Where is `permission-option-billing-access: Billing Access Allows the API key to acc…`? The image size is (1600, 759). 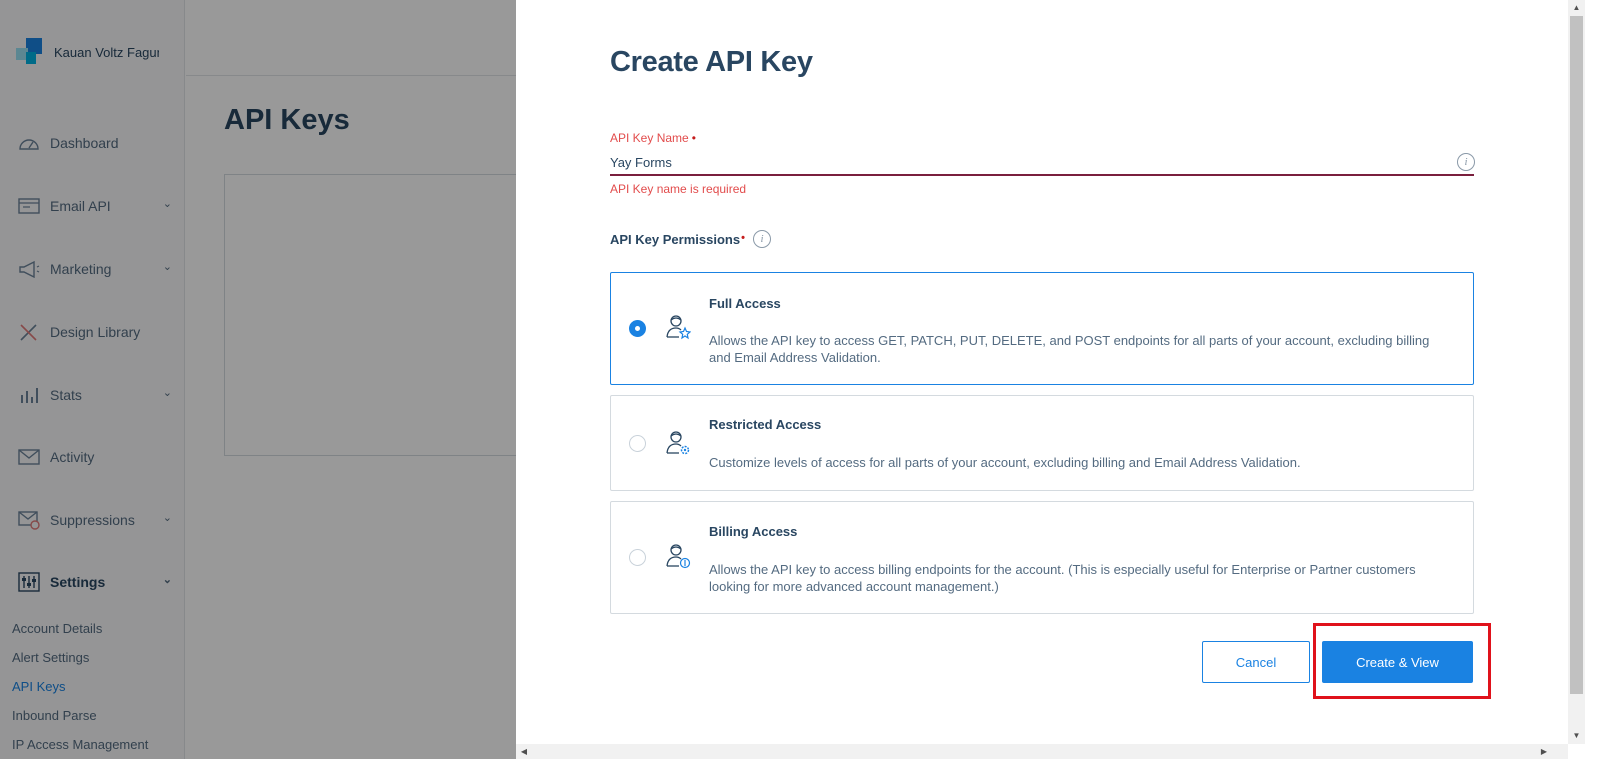
permission-option-billing-access: Billing Access Allows the API key to acc… is located at coordinates (1042, 557).